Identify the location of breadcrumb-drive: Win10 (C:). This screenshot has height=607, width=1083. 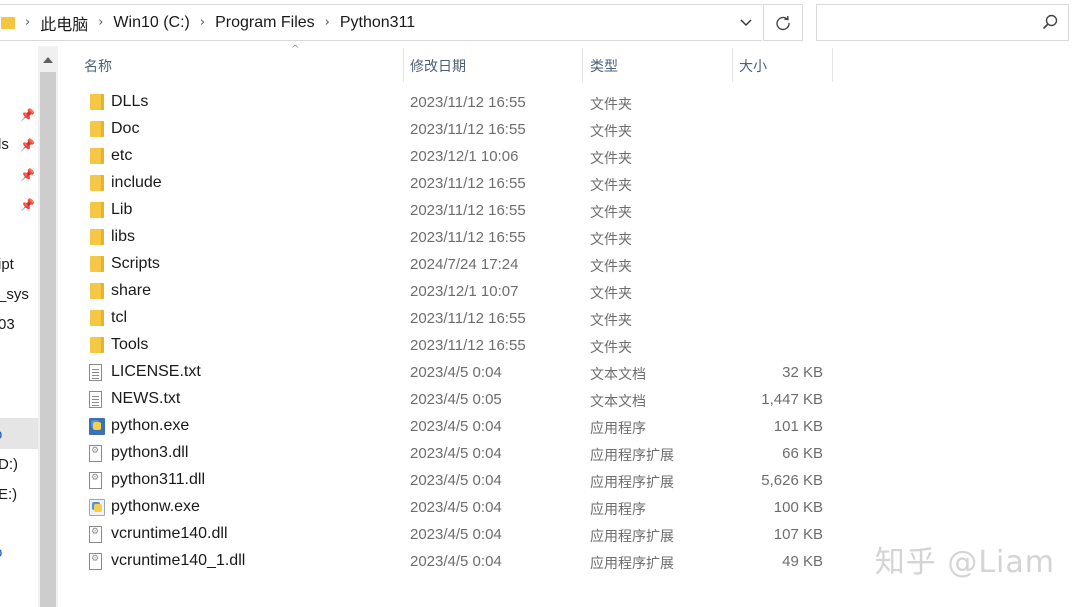
(151, 23).